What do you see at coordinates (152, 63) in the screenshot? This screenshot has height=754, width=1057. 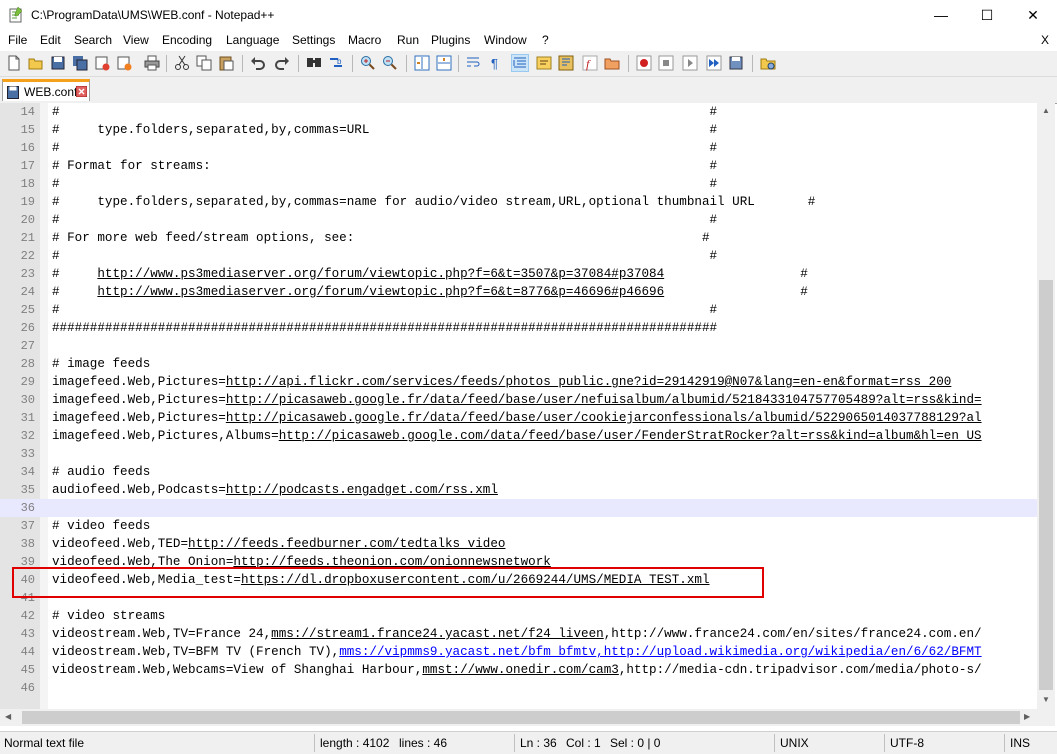 I see `print-icon` at bounding box center [152, 63].